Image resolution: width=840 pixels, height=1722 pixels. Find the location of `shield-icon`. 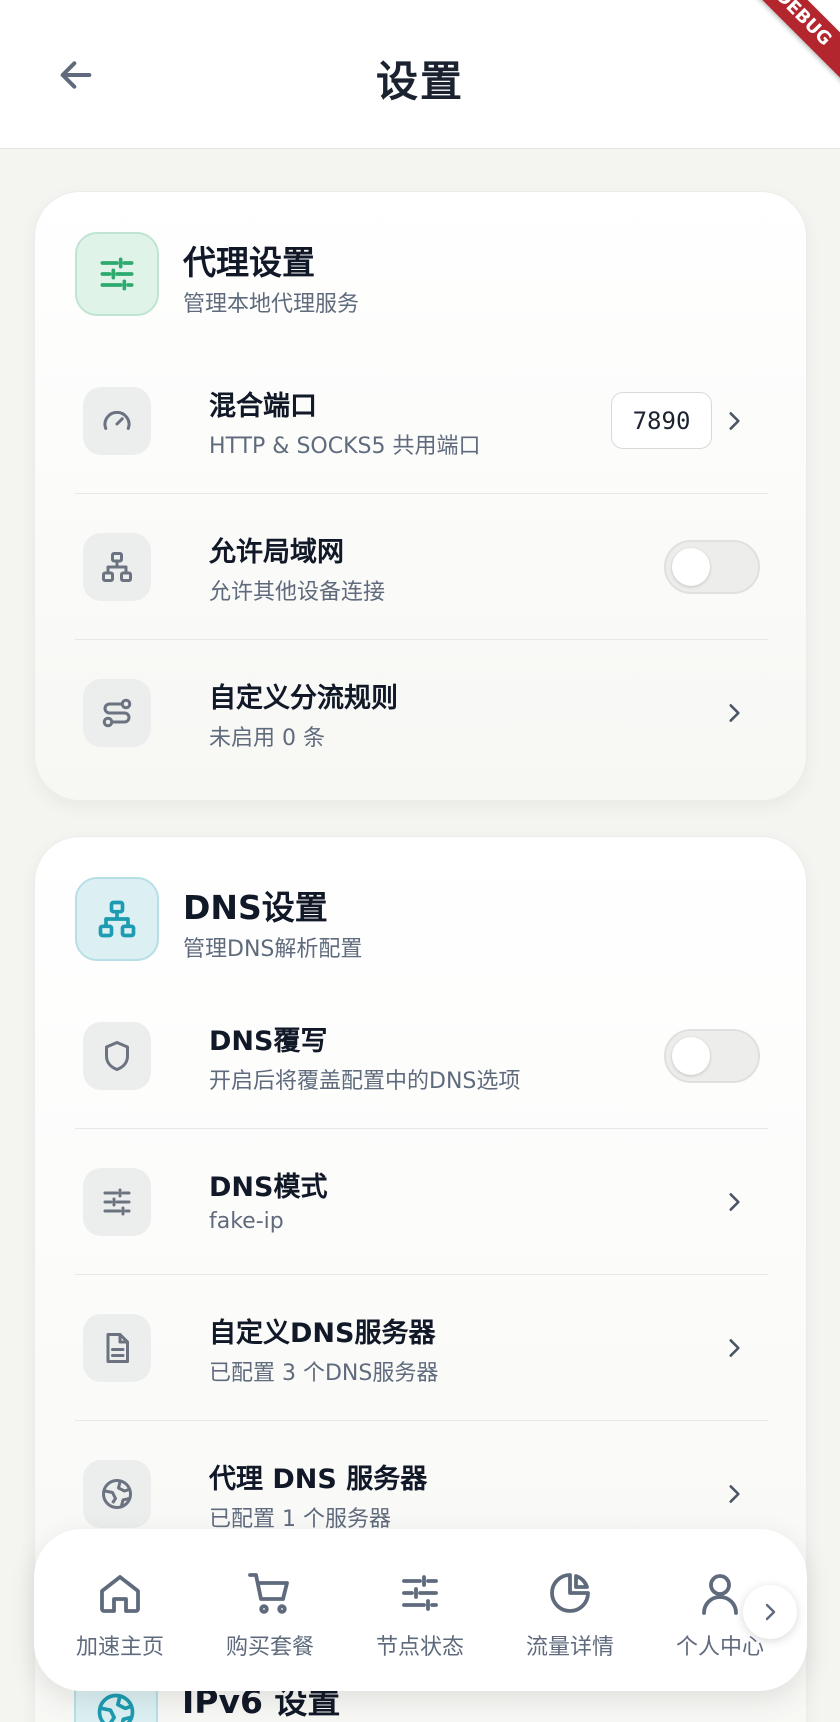

shield-icon is located at coordinates (117, 1056).